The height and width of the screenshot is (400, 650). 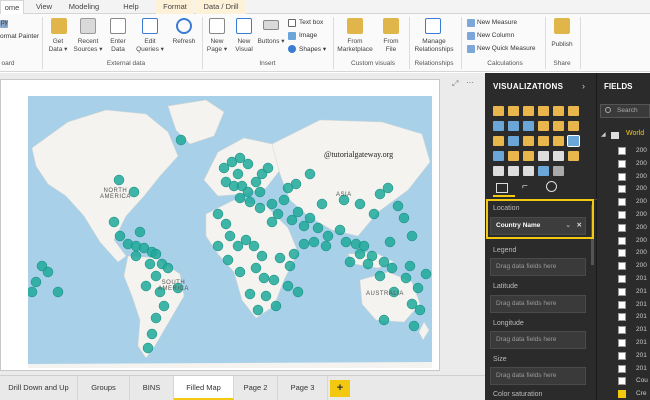 I want to click on card-visual-icon, so click(x=543, y=156).